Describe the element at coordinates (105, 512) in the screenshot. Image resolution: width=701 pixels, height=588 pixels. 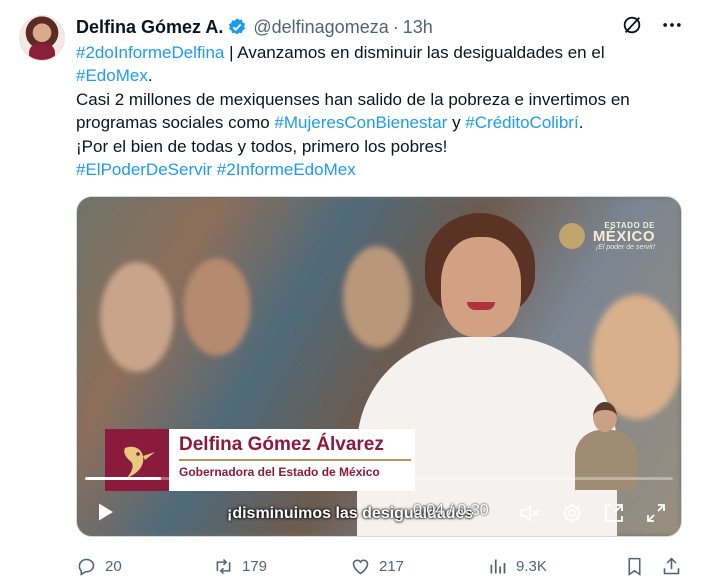
I see `play-icon` at that location.